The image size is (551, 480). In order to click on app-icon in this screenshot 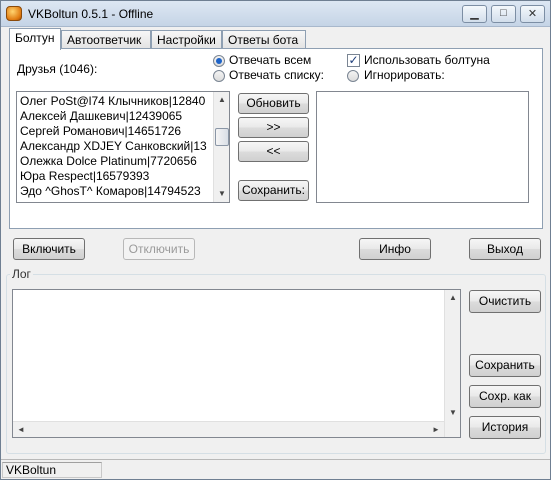, I will do `click(14, 13)`.